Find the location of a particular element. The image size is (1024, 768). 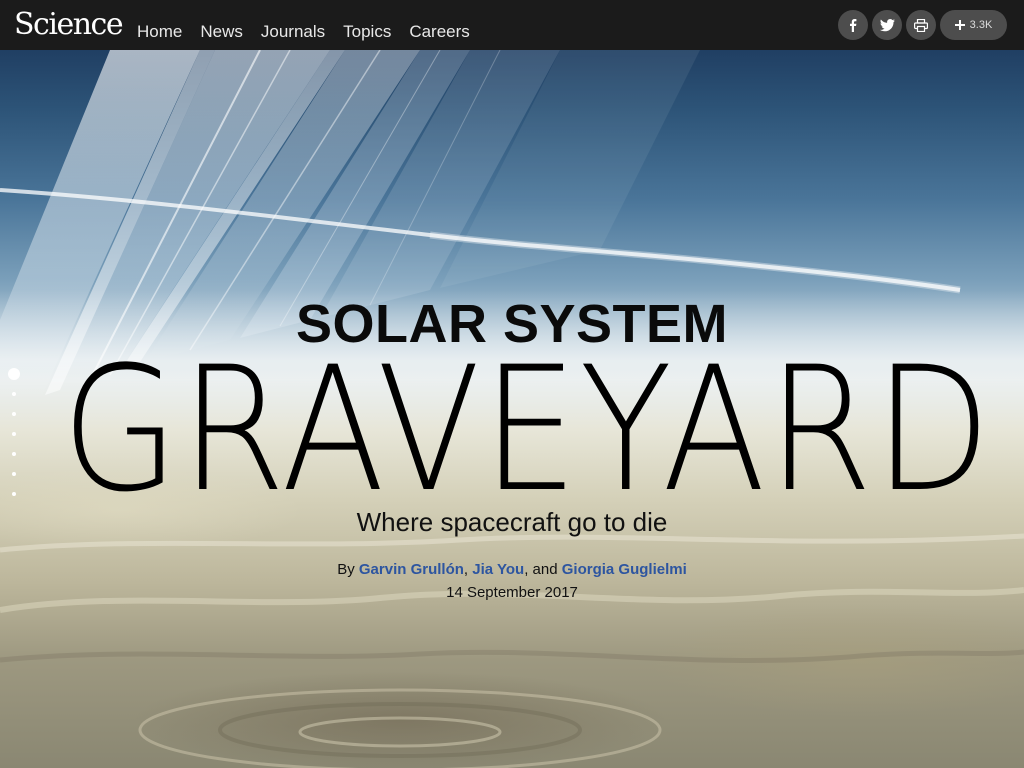

story-subtitle: Where spacecraft go to die is located at coordinates (512, 522).